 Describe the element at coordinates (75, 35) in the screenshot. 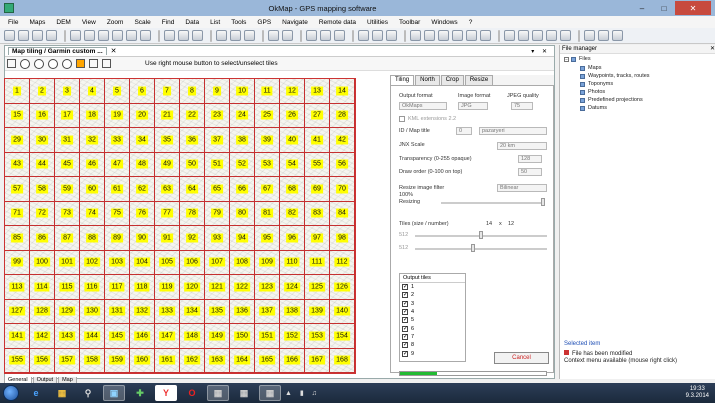

I see `zoom-in-icon` at that location.